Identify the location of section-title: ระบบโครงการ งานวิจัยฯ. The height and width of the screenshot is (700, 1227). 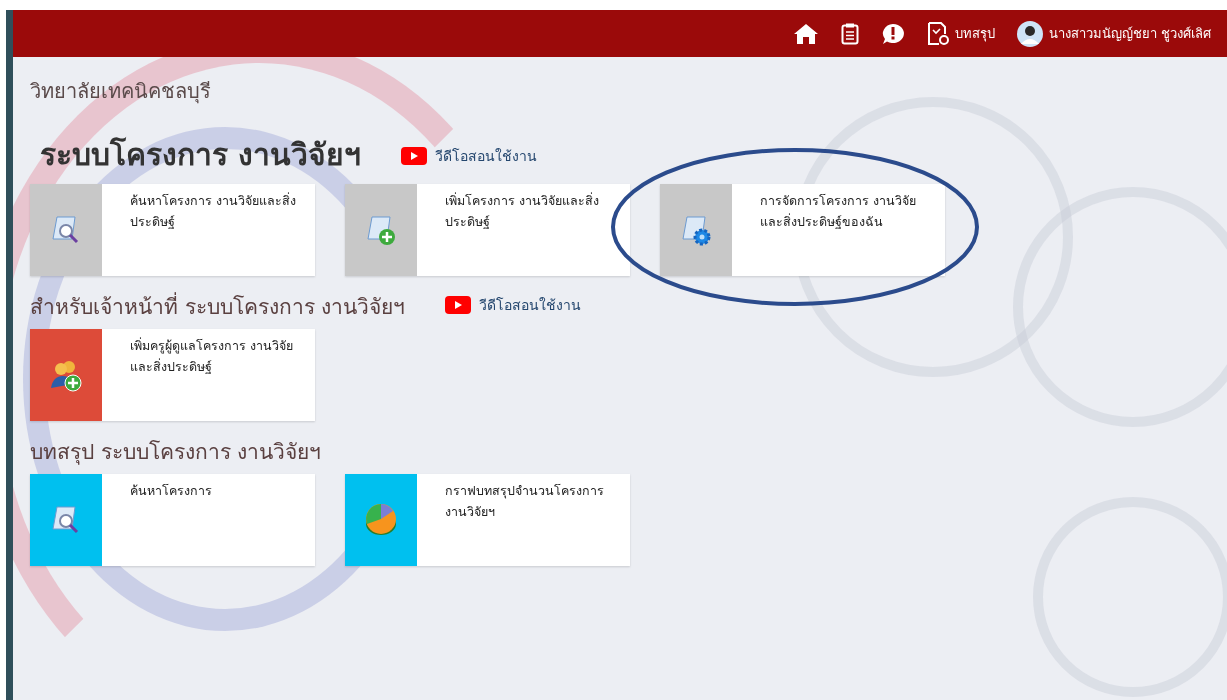
(201, 155).